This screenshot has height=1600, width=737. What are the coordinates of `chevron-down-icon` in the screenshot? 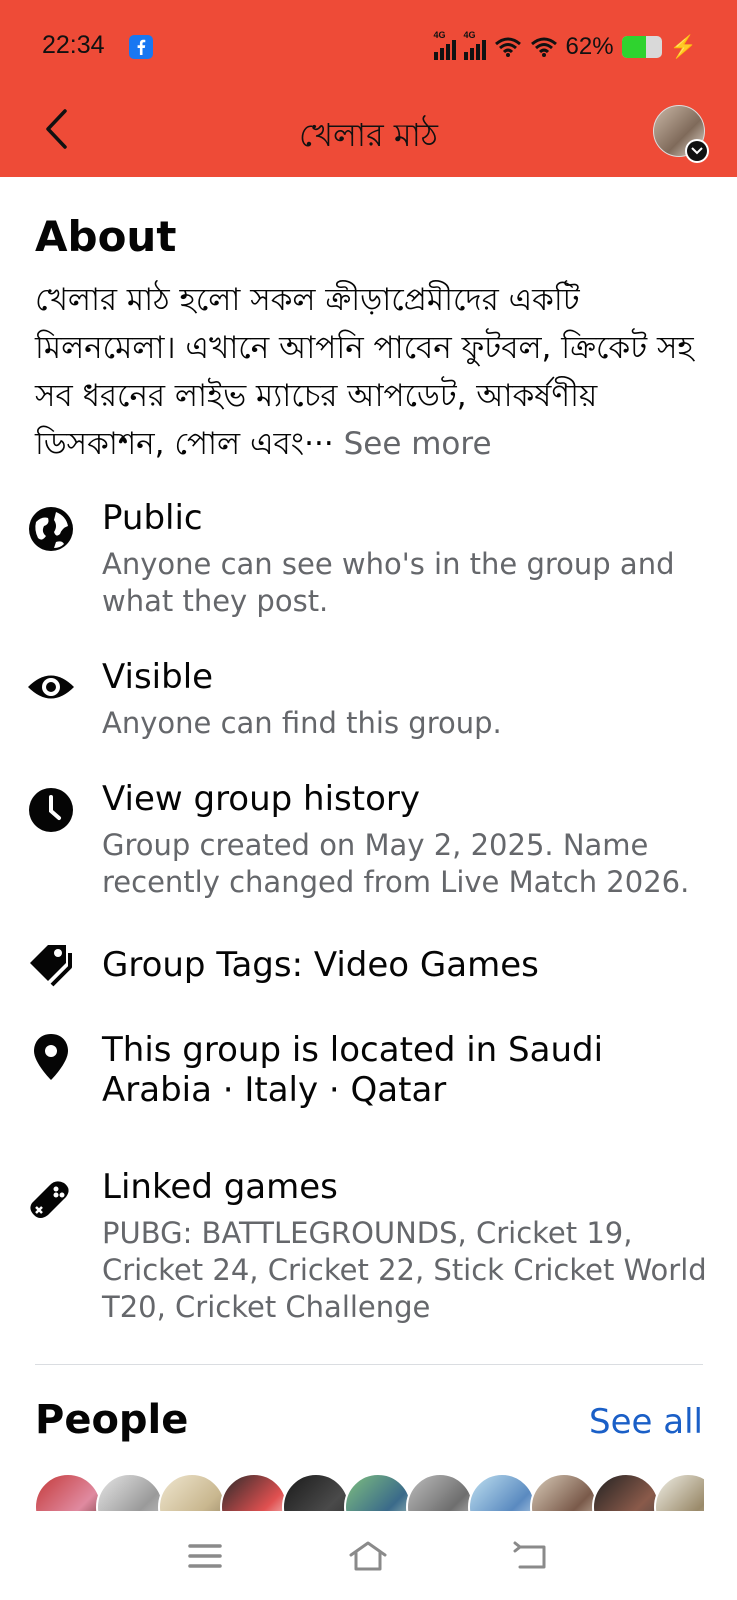 It's located at (697, 151).